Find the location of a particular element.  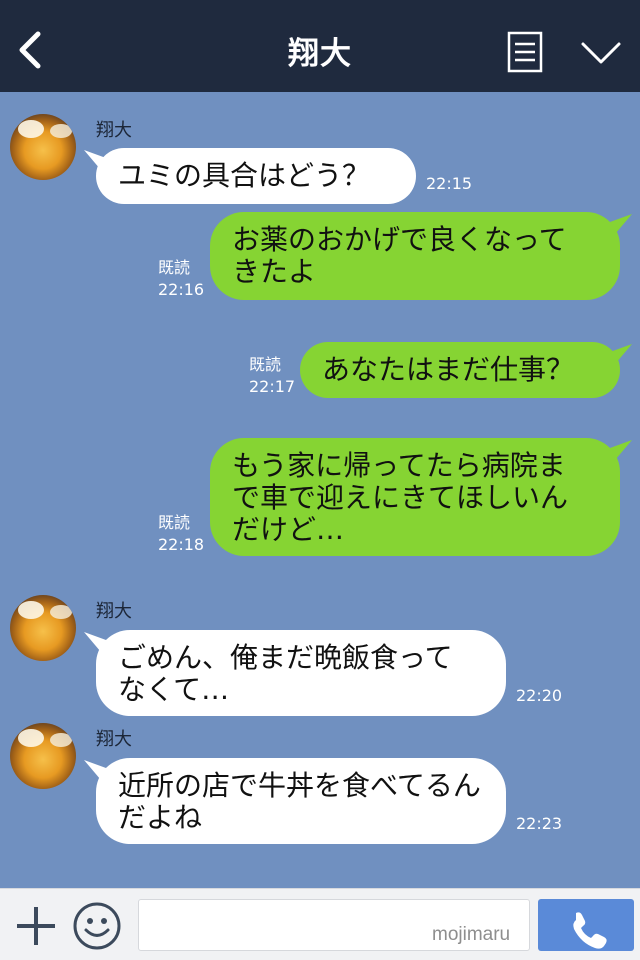

message-bubble-outgoing: あなたはまだ仕事？ is located at coordinates (460, 370).